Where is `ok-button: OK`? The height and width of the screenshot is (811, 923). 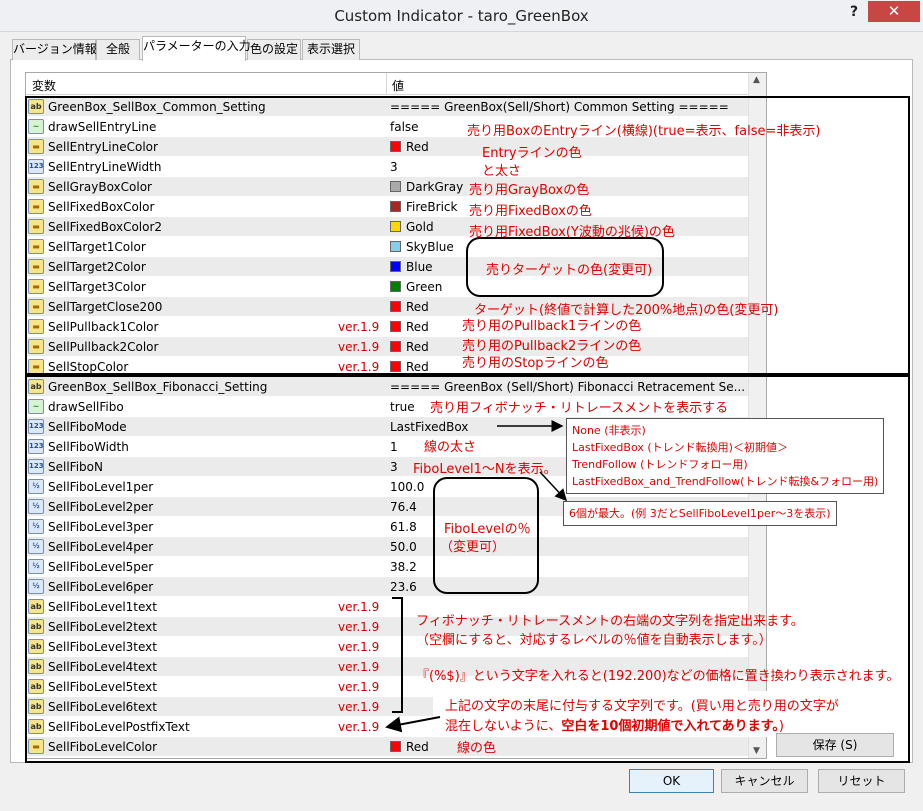
ok-button: OK is located at coordinates (671, 781).